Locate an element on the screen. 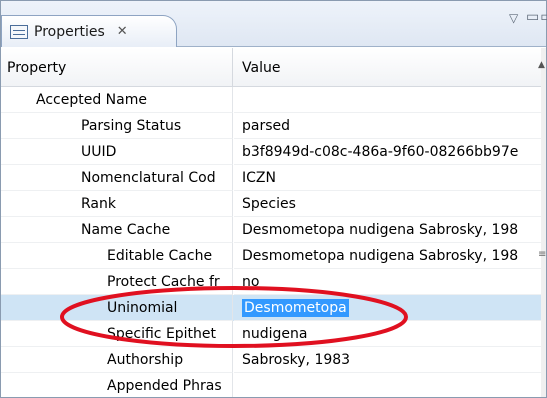 The image size is (547, 398). column-header-property: Property is located at coordinates (117, 67).